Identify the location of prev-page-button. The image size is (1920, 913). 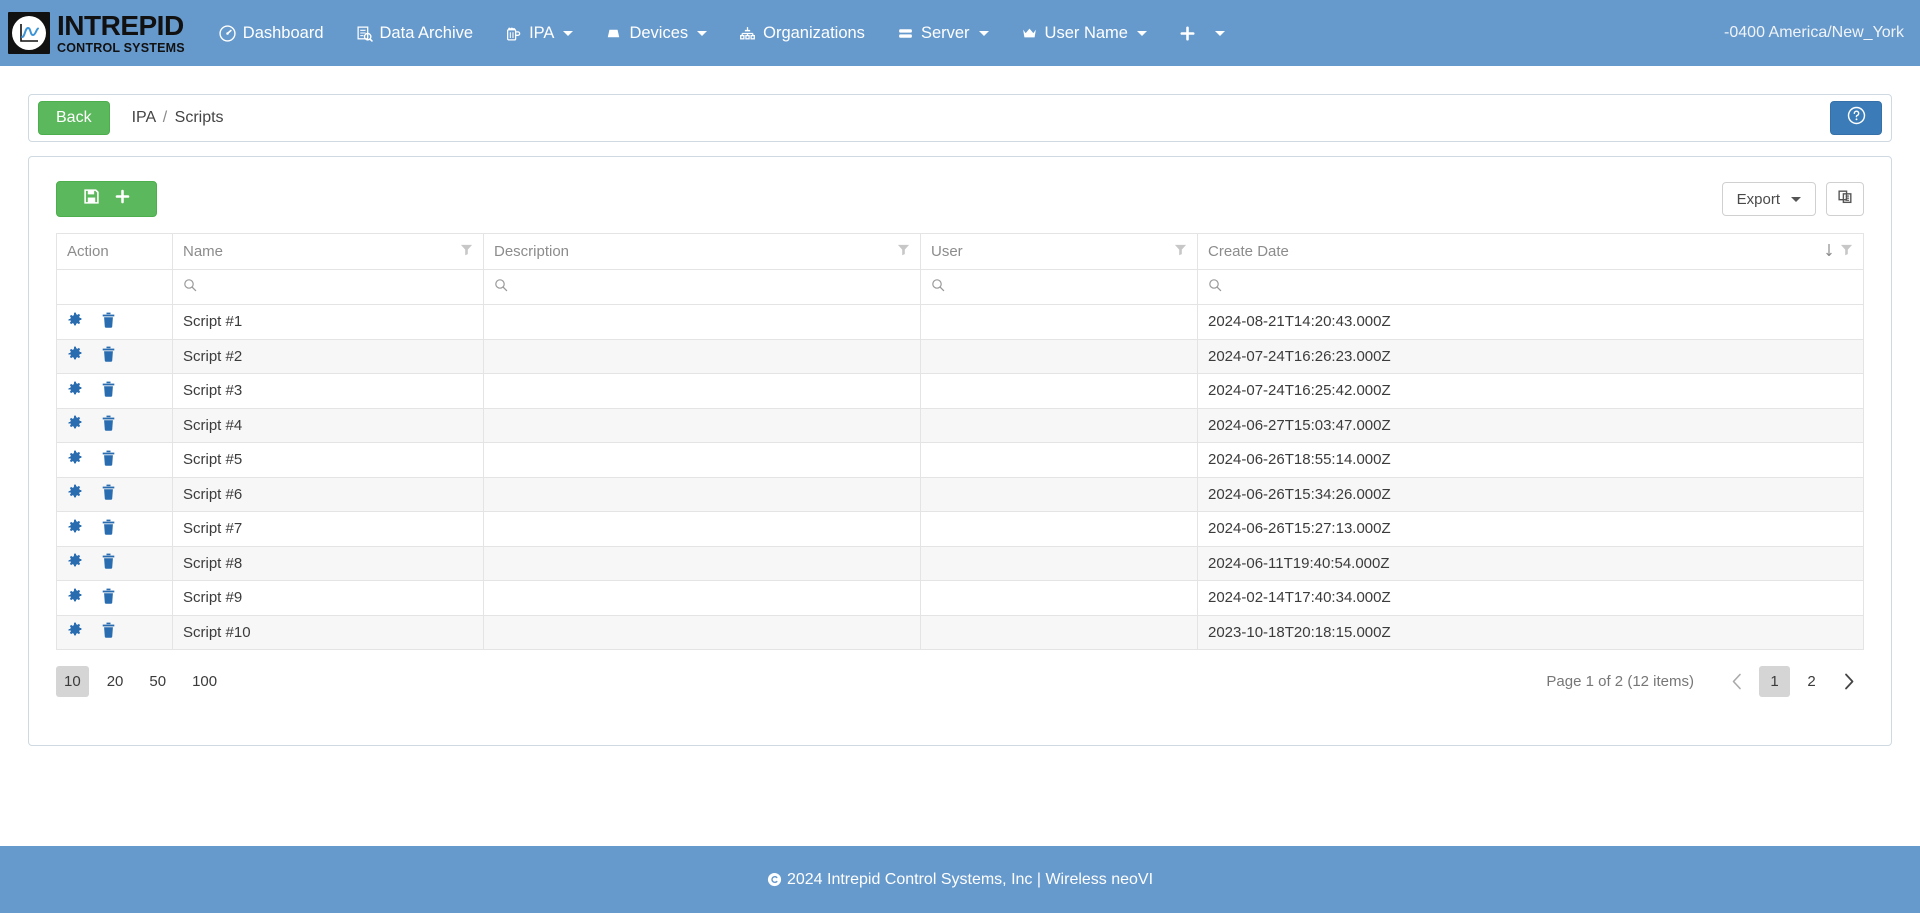
(1737, 681).